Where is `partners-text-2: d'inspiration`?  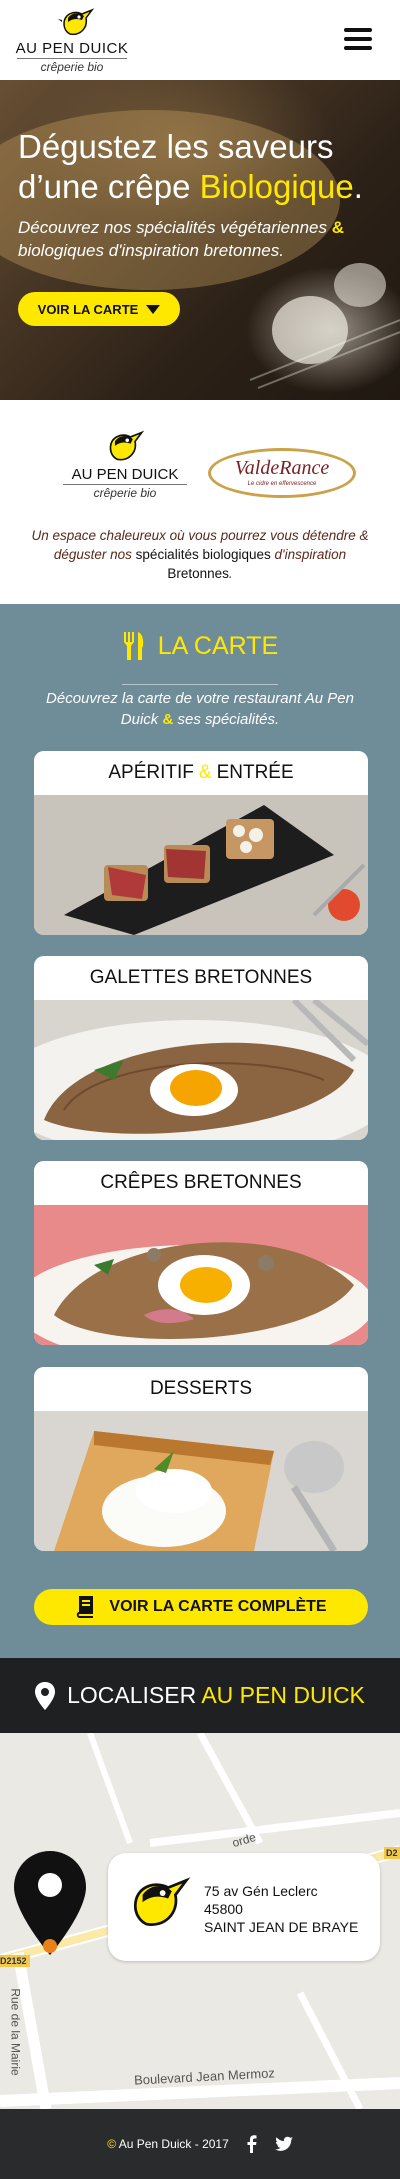
partners-text-2: d'inspiration is located at coordinates (308, 554).